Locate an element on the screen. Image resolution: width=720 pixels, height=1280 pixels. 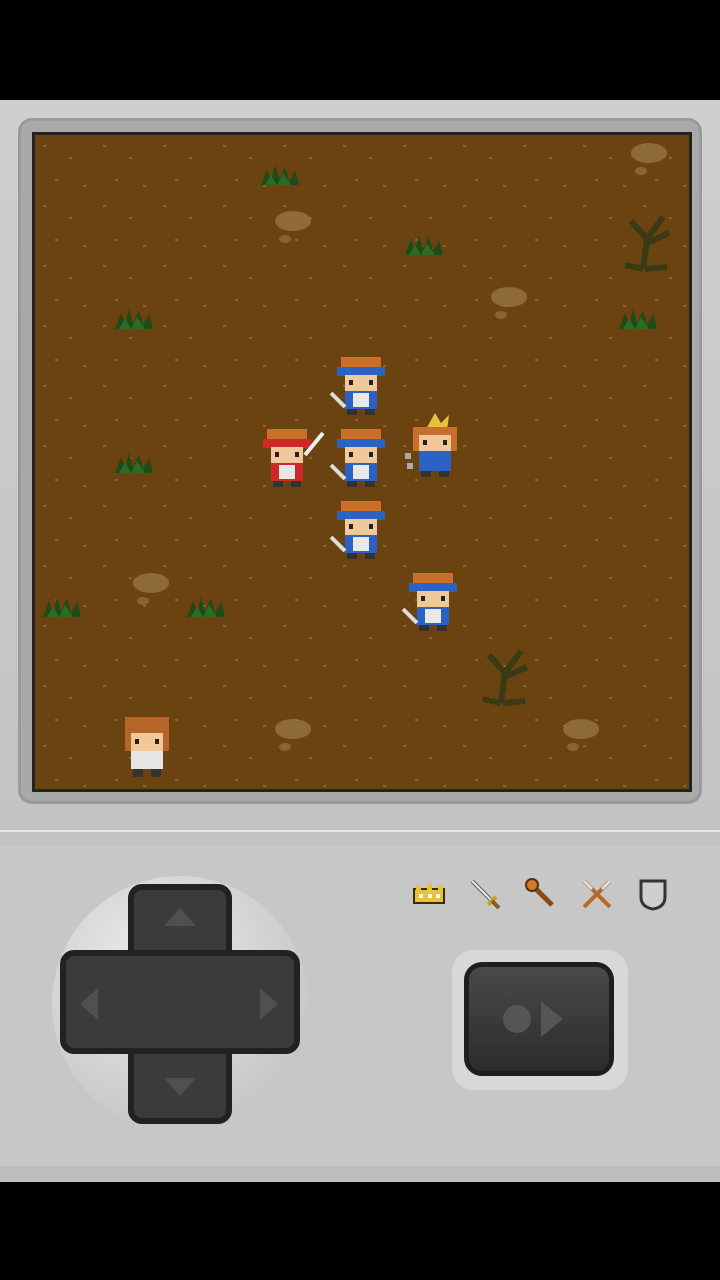
dpad is located at coordinates (180, 1004).